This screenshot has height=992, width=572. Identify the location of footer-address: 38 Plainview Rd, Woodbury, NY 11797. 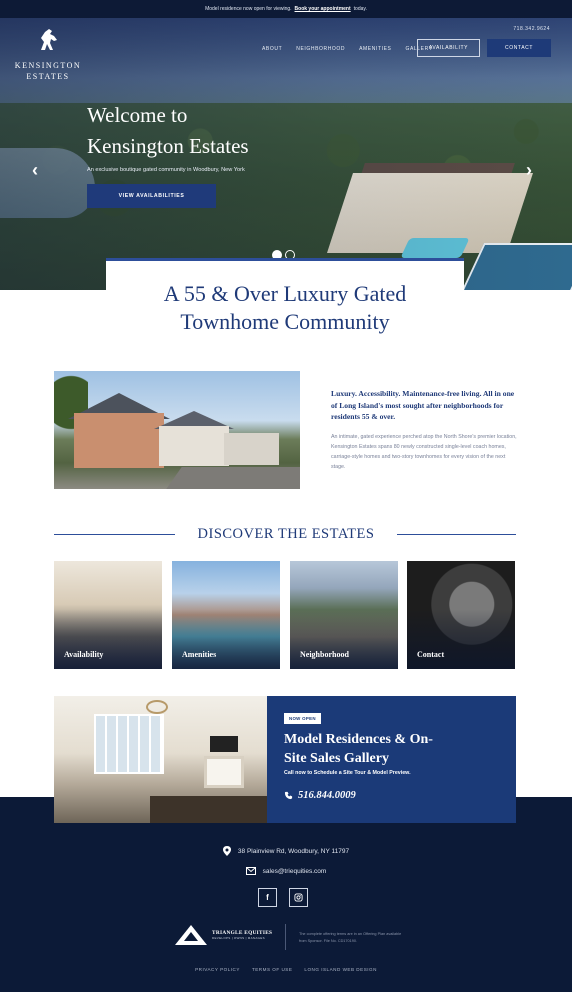
(286, 851).